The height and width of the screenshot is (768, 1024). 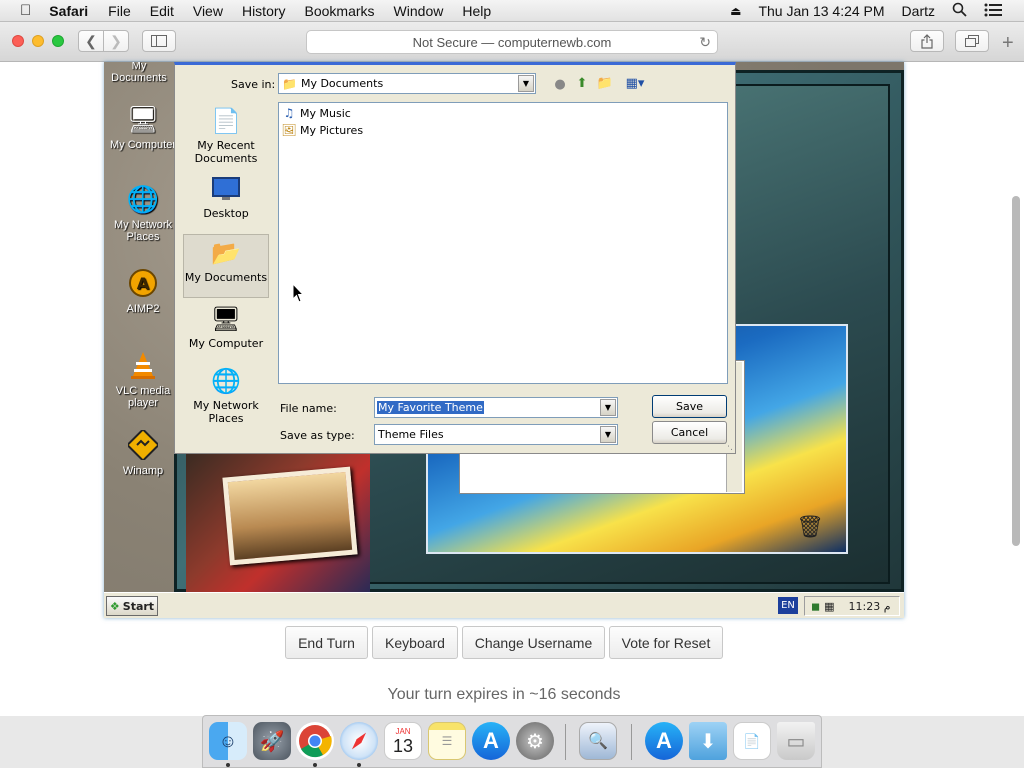 I want to click on menu-bookmarks: Bookmarks, so click(x=340, y=11).